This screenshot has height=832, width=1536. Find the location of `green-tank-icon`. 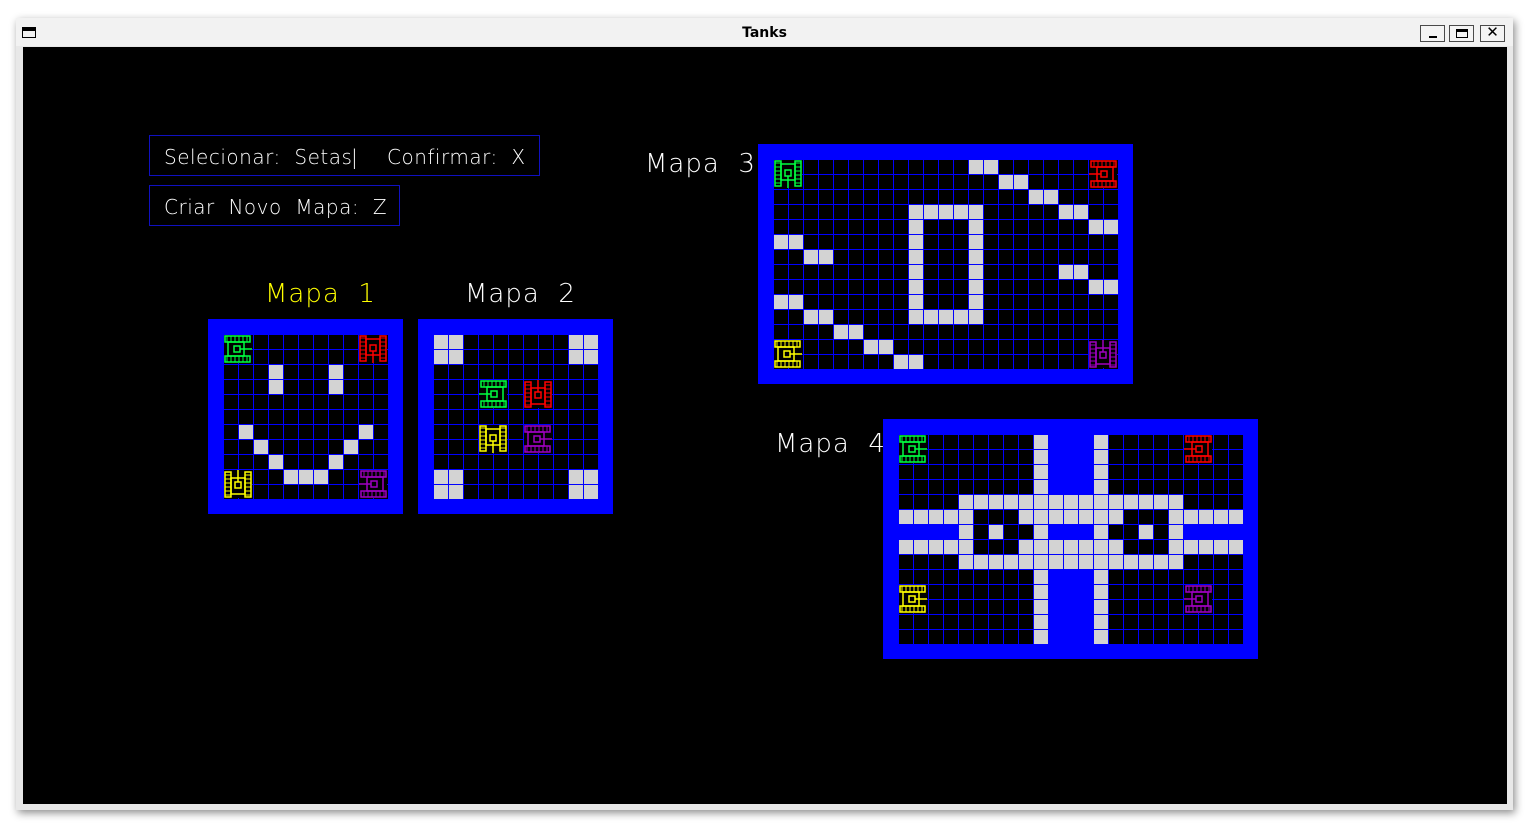

green-tank-icon is located at coordinates (788, 174).